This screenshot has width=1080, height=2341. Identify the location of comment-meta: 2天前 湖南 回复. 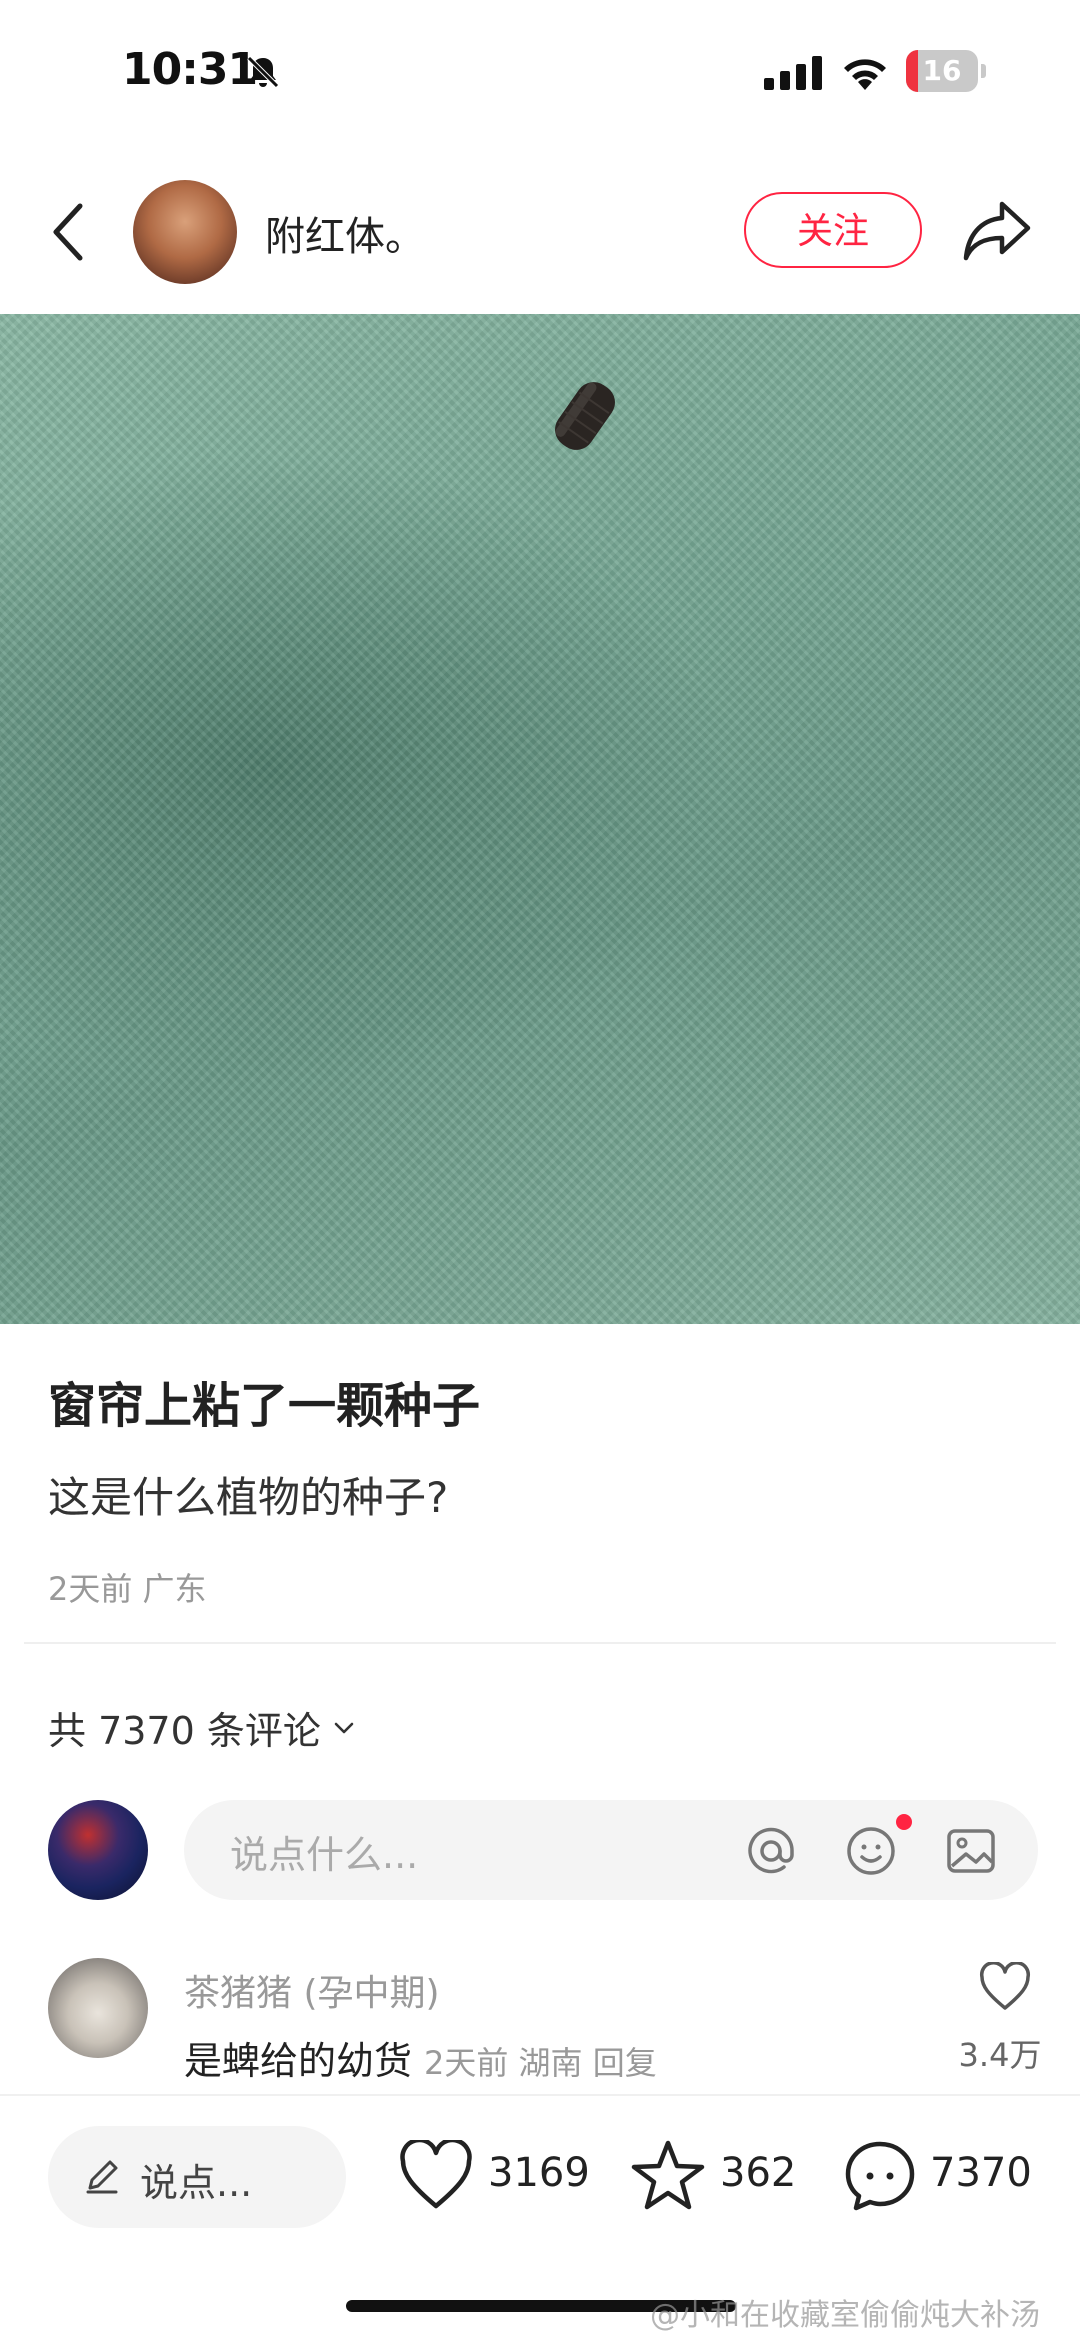
(540, 2063).